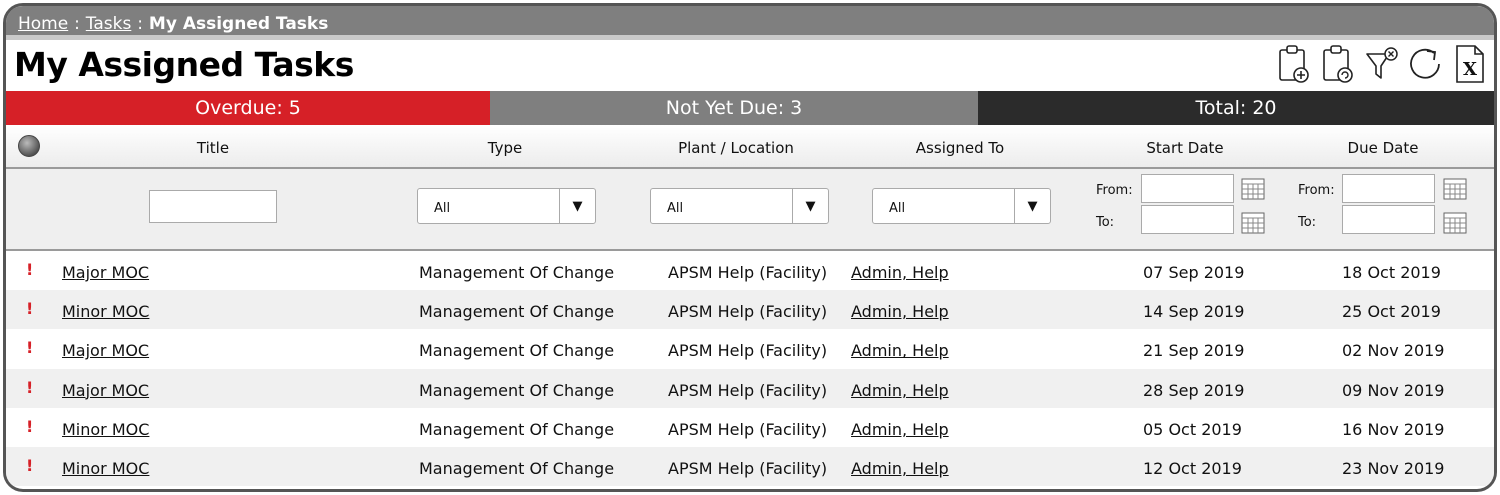  What do you see at coordinates (960, 148) in the screenshot?
I see `column-header-assigned: Assigned To` at bounding box center [960, 148].